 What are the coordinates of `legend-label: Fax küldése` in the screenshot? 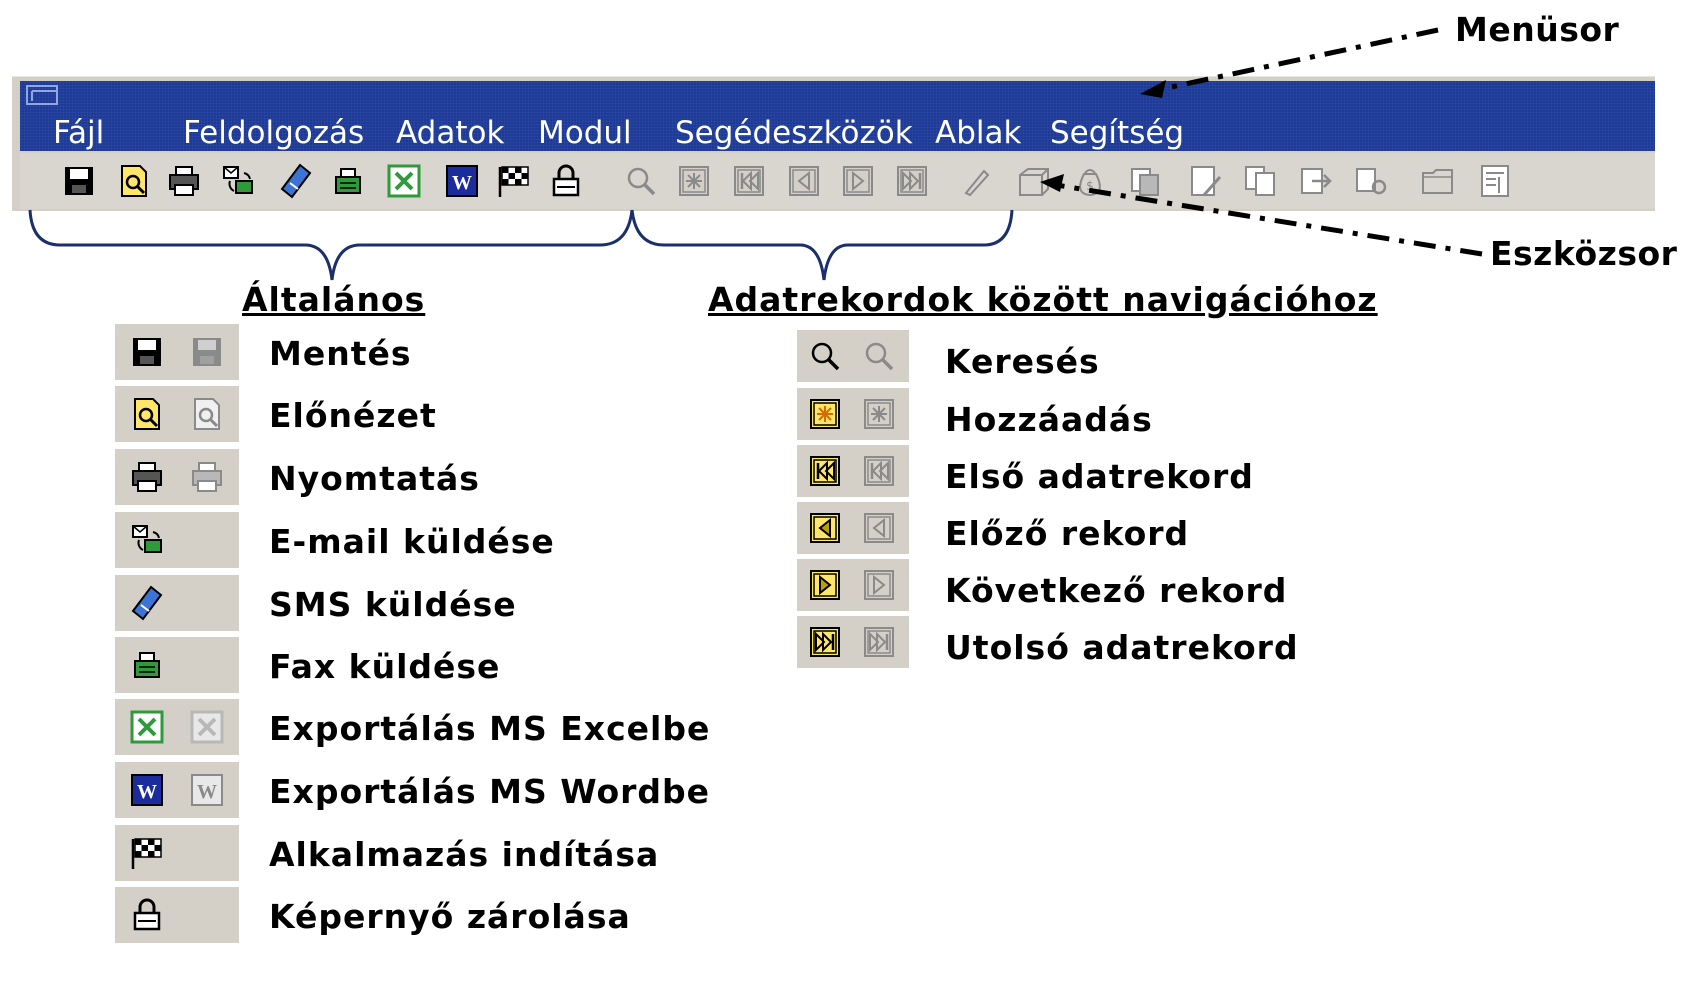 It's located at (385, 666).